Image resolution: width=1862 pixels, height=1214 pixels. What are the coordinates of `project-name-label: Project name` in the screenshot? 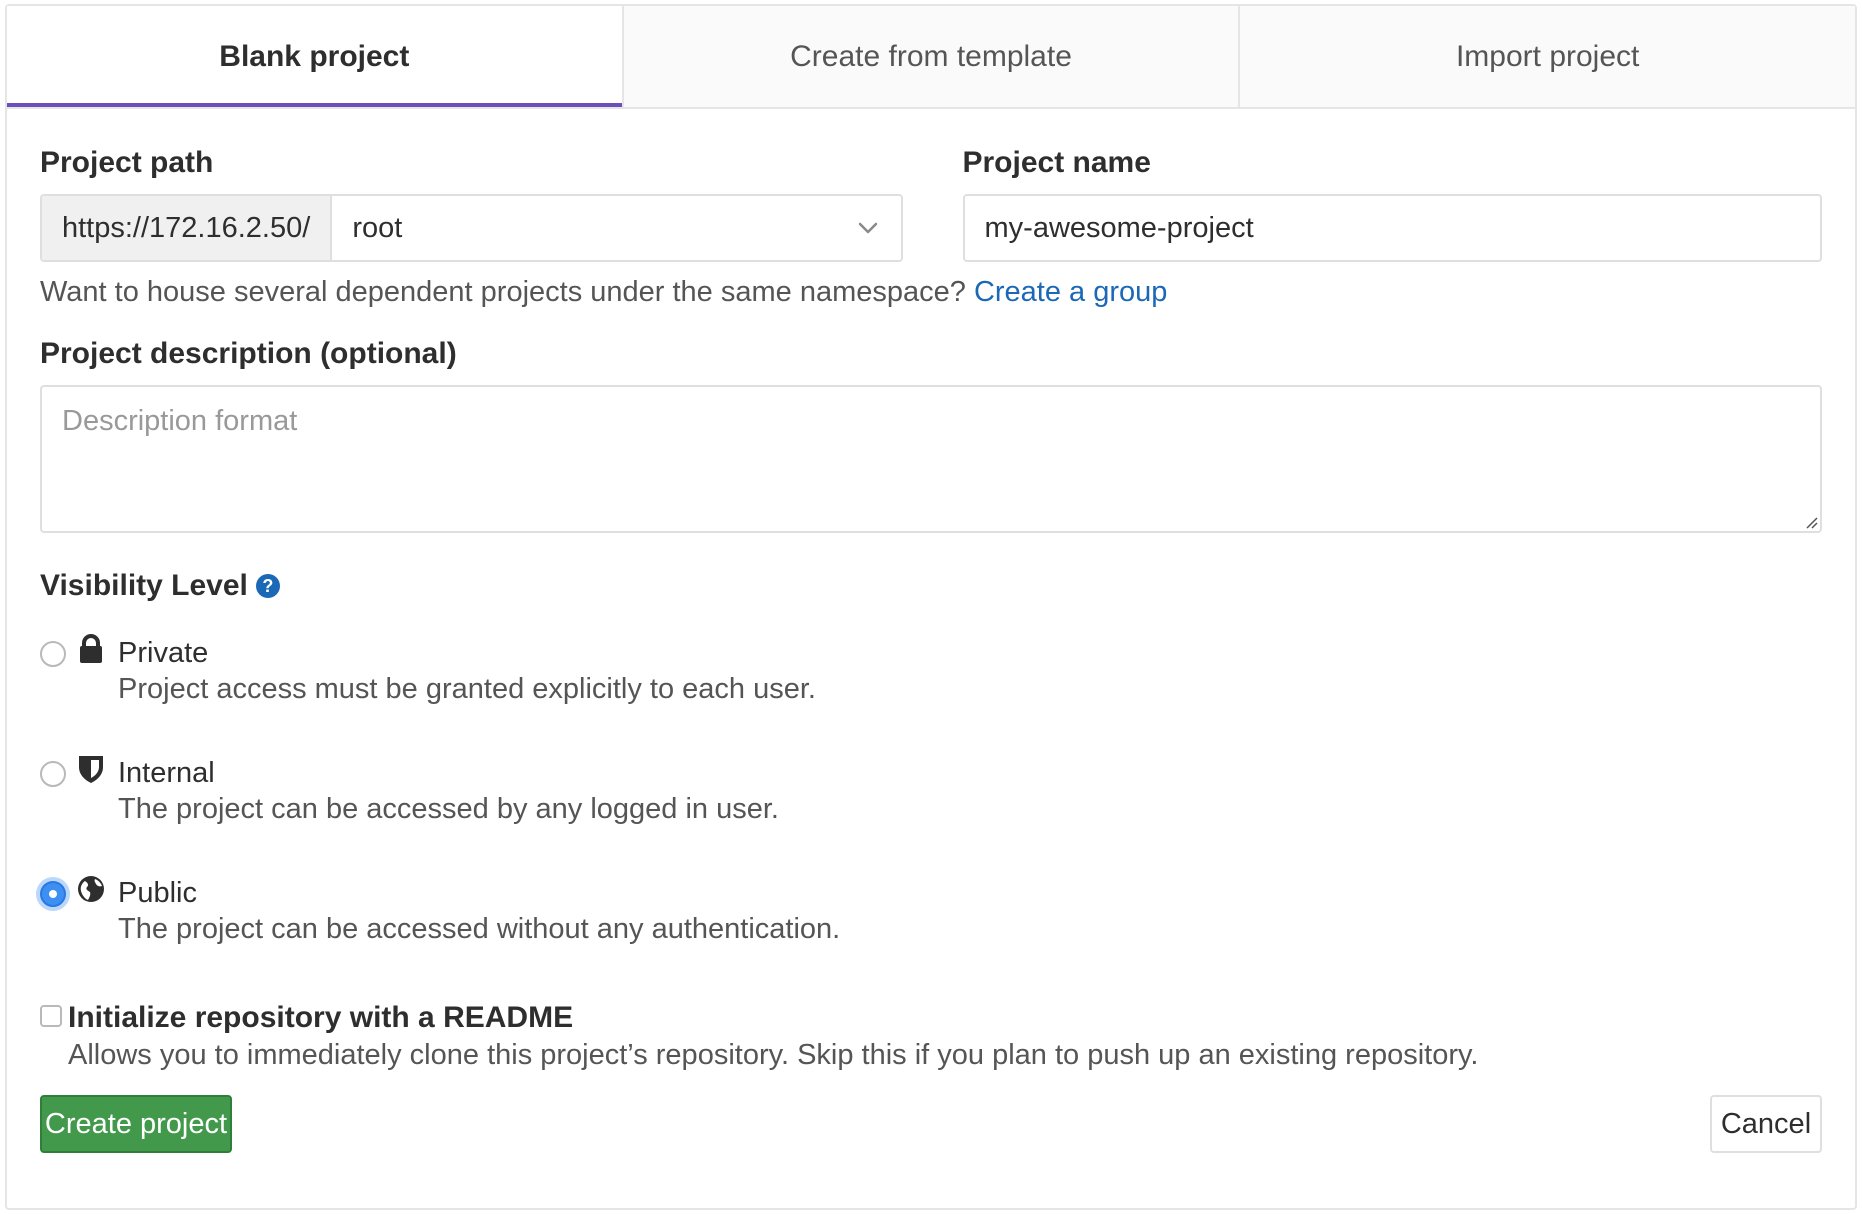 It's located at (1056, 162).